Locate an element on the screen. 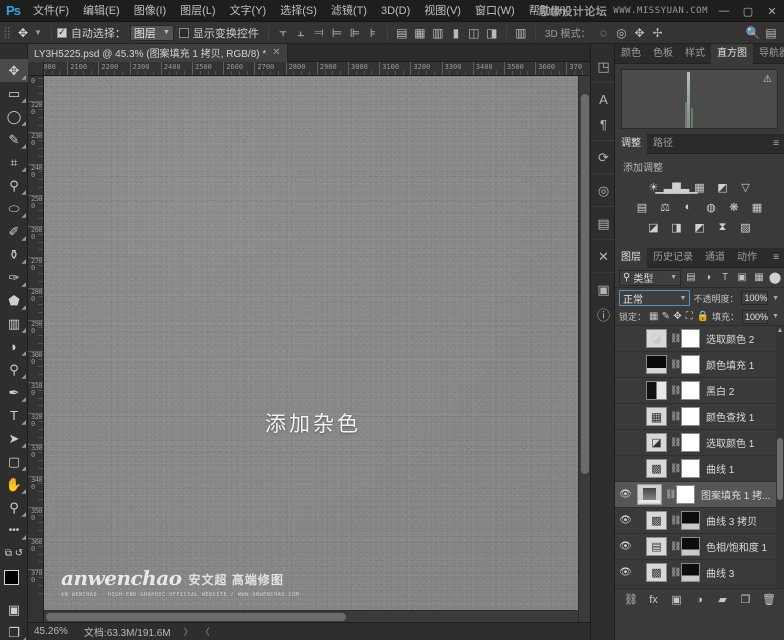  blend-mode-dropdown: 正常 ▼ is located at coordinates (655, 298).